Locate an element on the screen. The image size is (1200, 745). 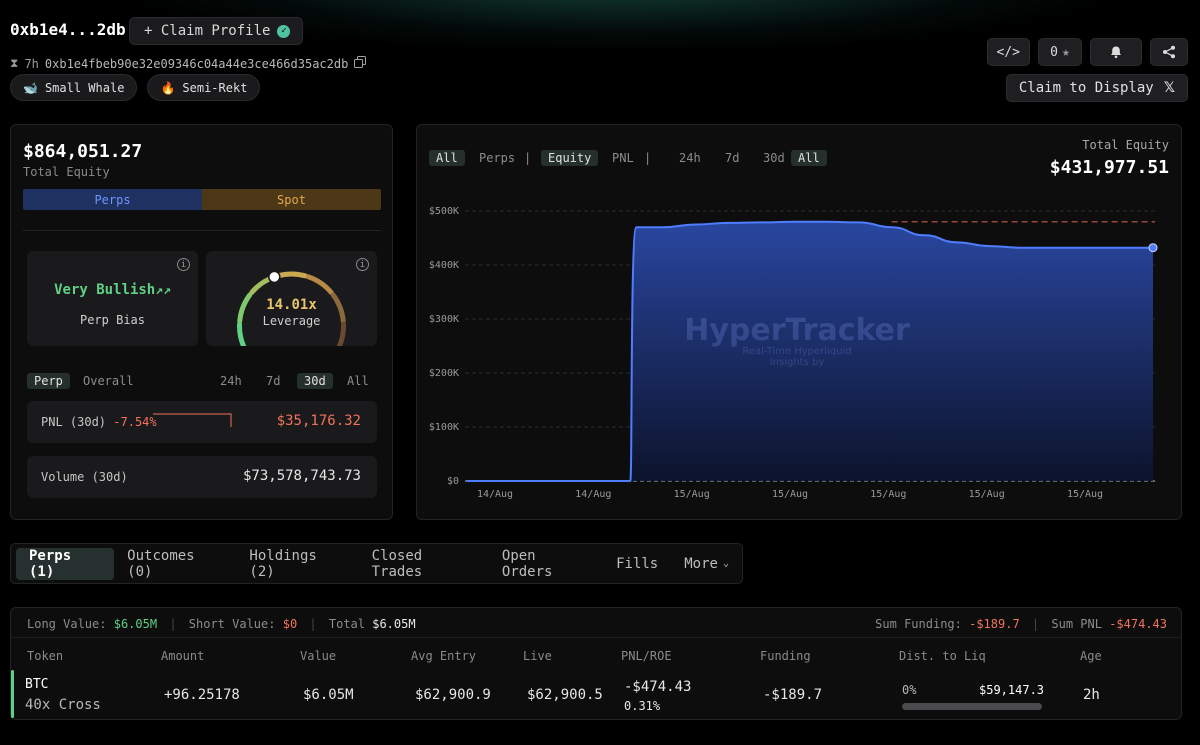
perps-spot-bar: Perps Spot is located at coordinates (202, 199).